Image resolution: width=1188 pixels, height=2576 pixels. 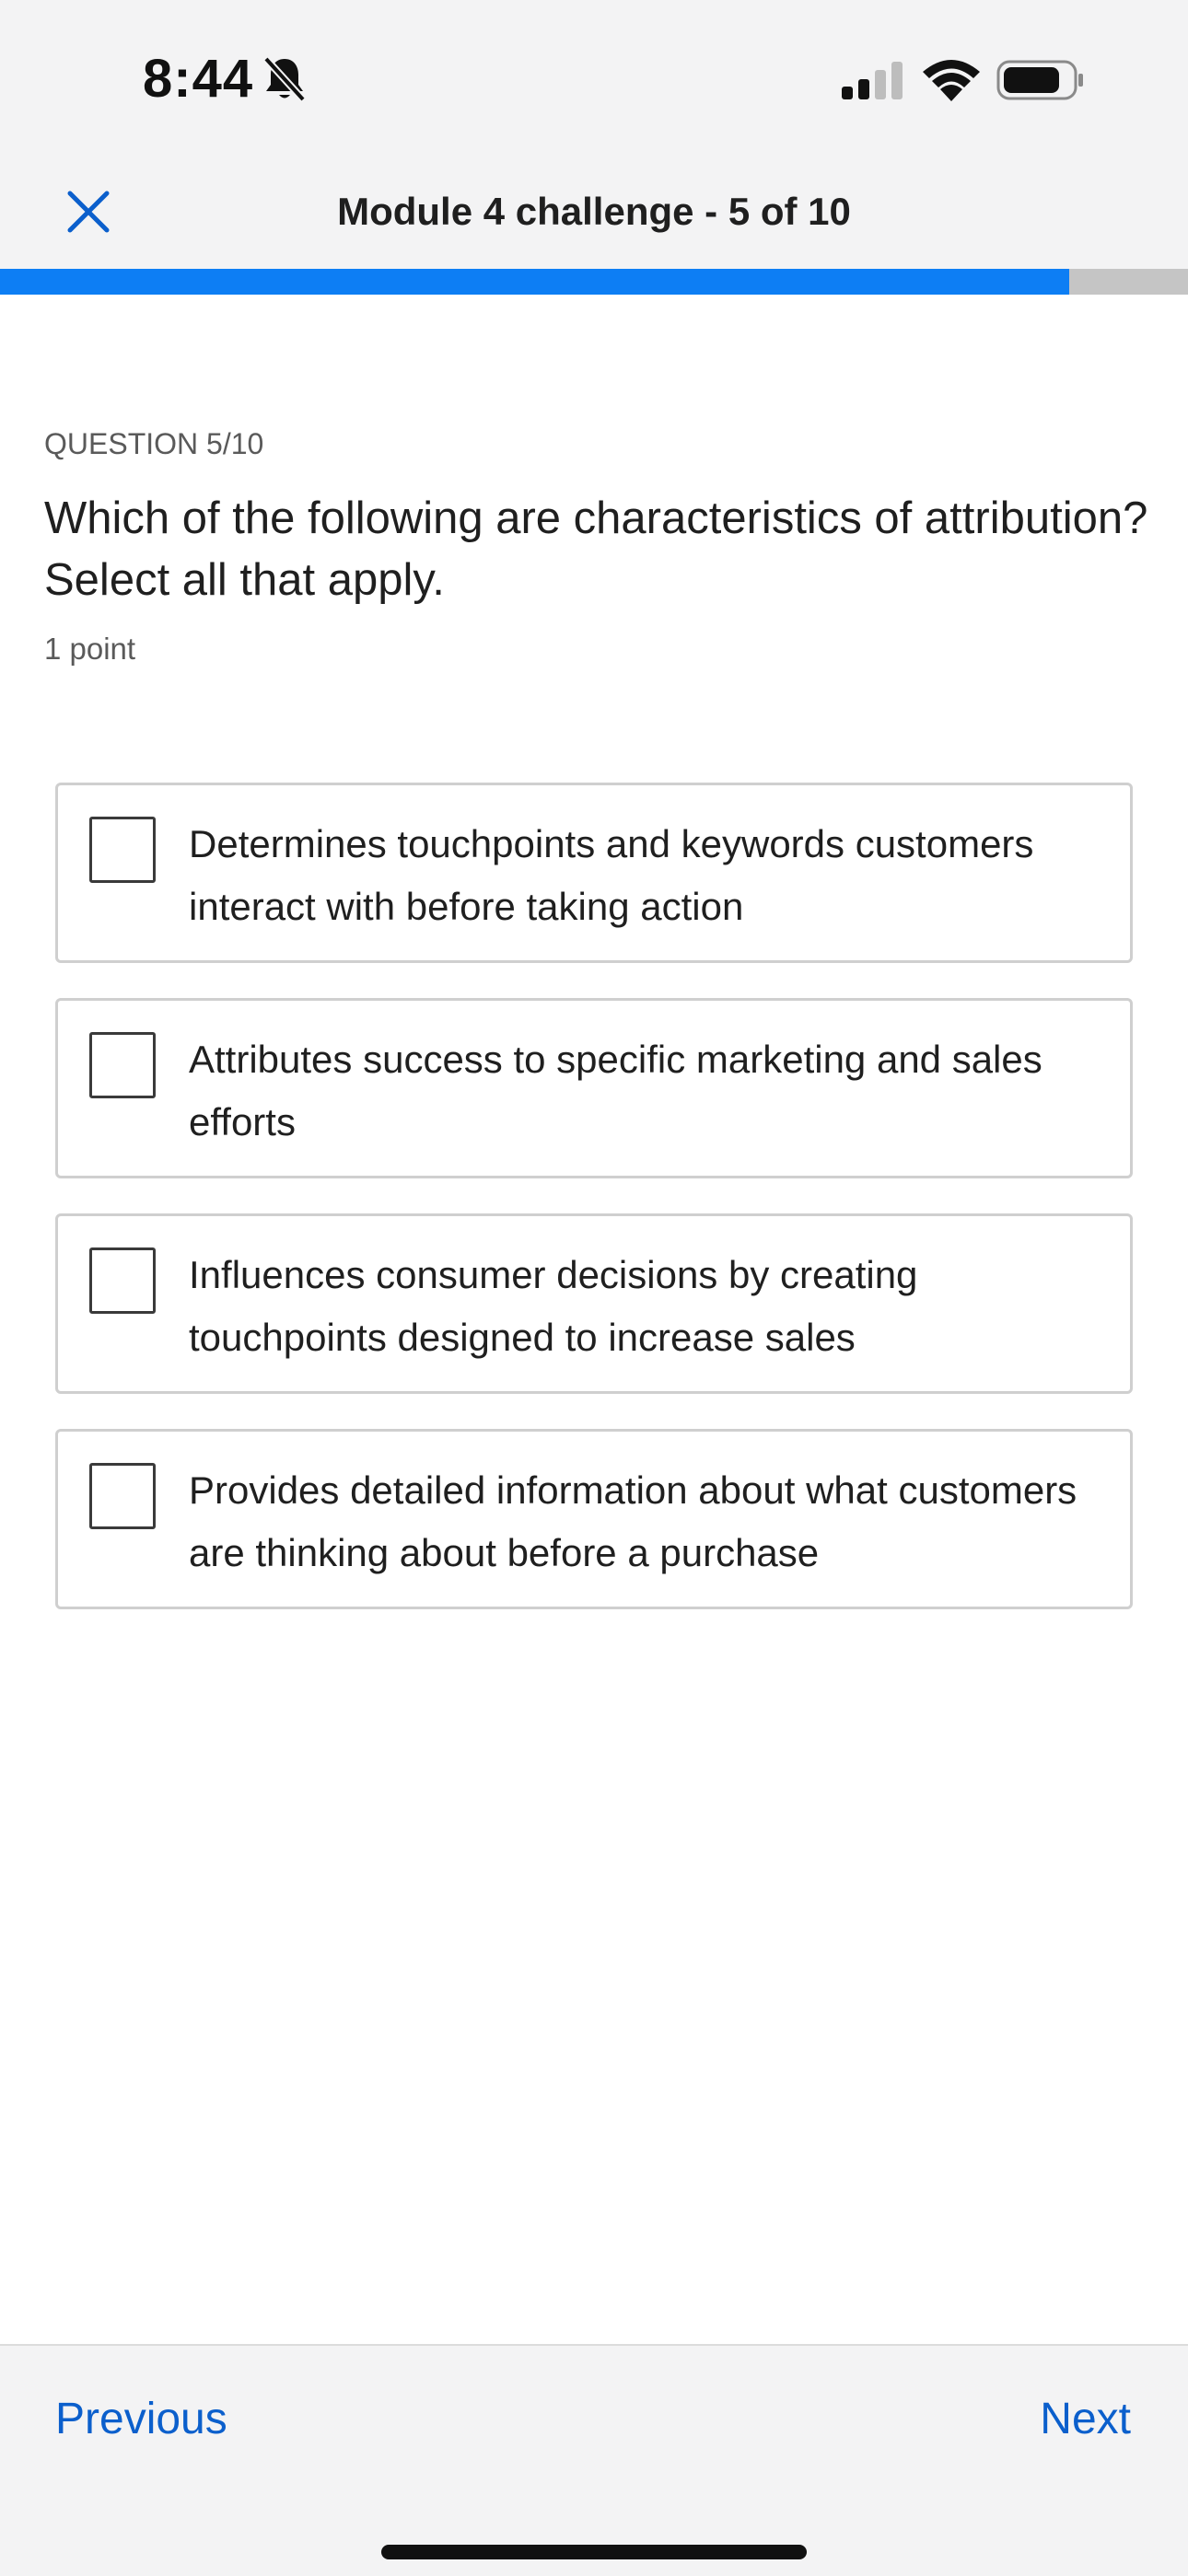 What do you see at coordinates (594, 2460) in the screenshot?
I see `footer-nav: Previous Next` at bounding box center [594, 2460].